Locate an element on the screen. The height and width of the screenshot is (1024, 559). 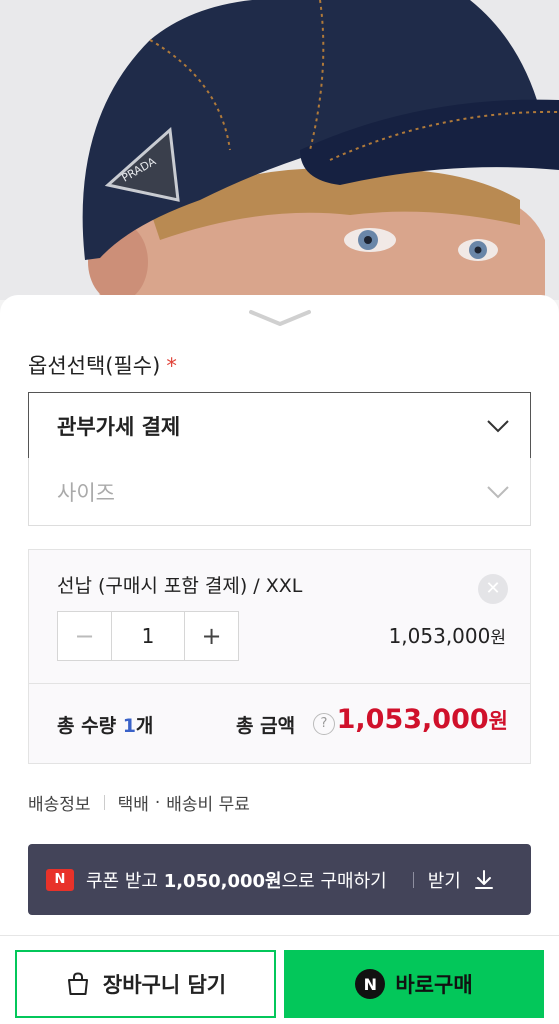
quantity-increase-button: + is located at coordinates (211, 636).